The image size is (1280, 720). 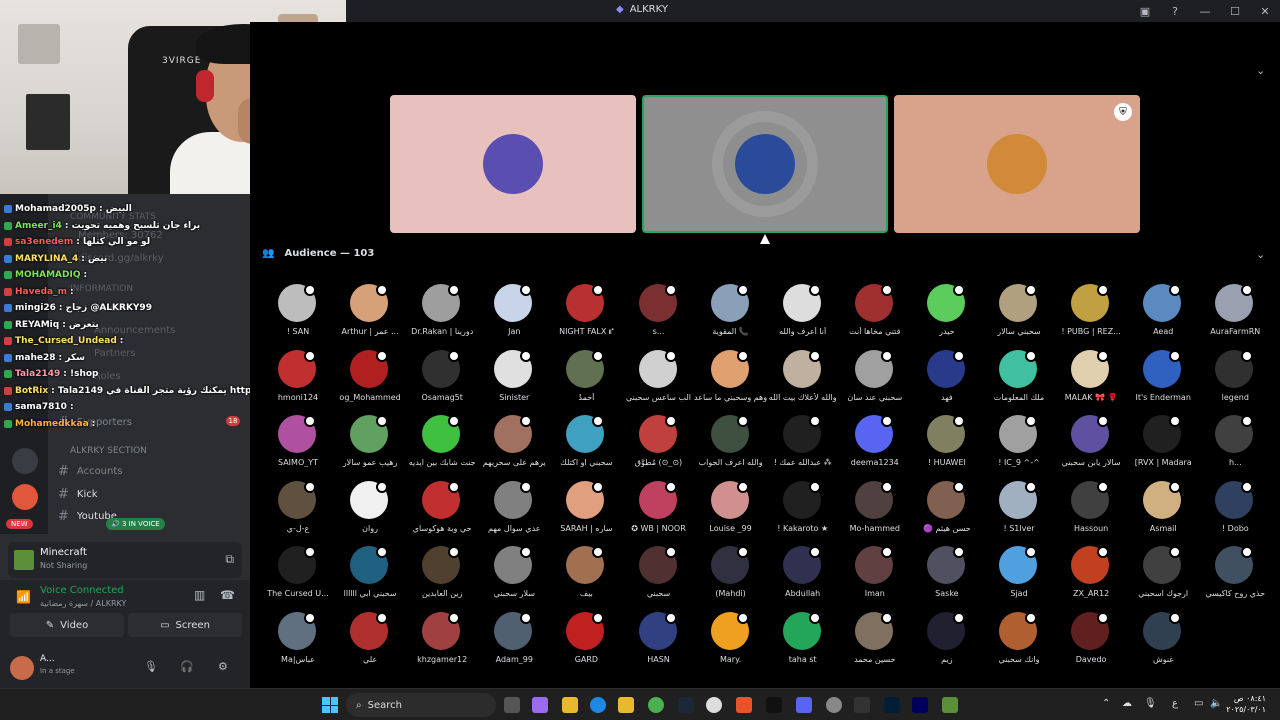 What do you see at coordinates (514, 442) in the screenshot?
I see `audience-member: يرهم على سحريهم` at bounding box center [514, 442].